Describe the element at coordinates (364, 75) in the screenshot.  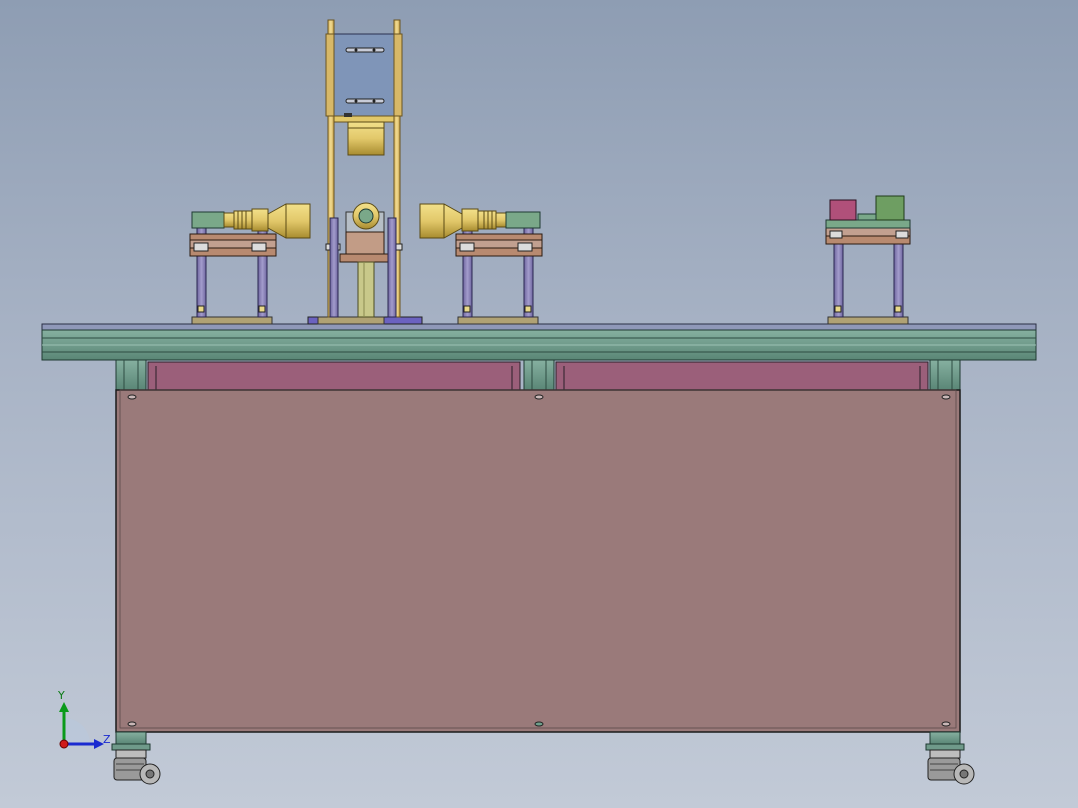
I see `lift-window` at that location.